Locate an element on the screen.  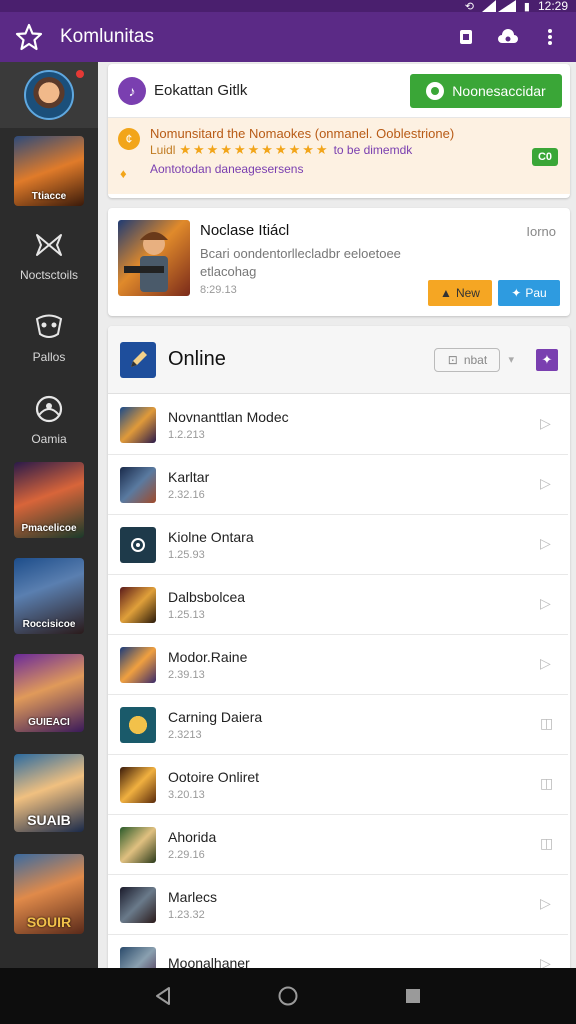
sidebar-item-oamia: Oamia is located at coordinates (49, 419).